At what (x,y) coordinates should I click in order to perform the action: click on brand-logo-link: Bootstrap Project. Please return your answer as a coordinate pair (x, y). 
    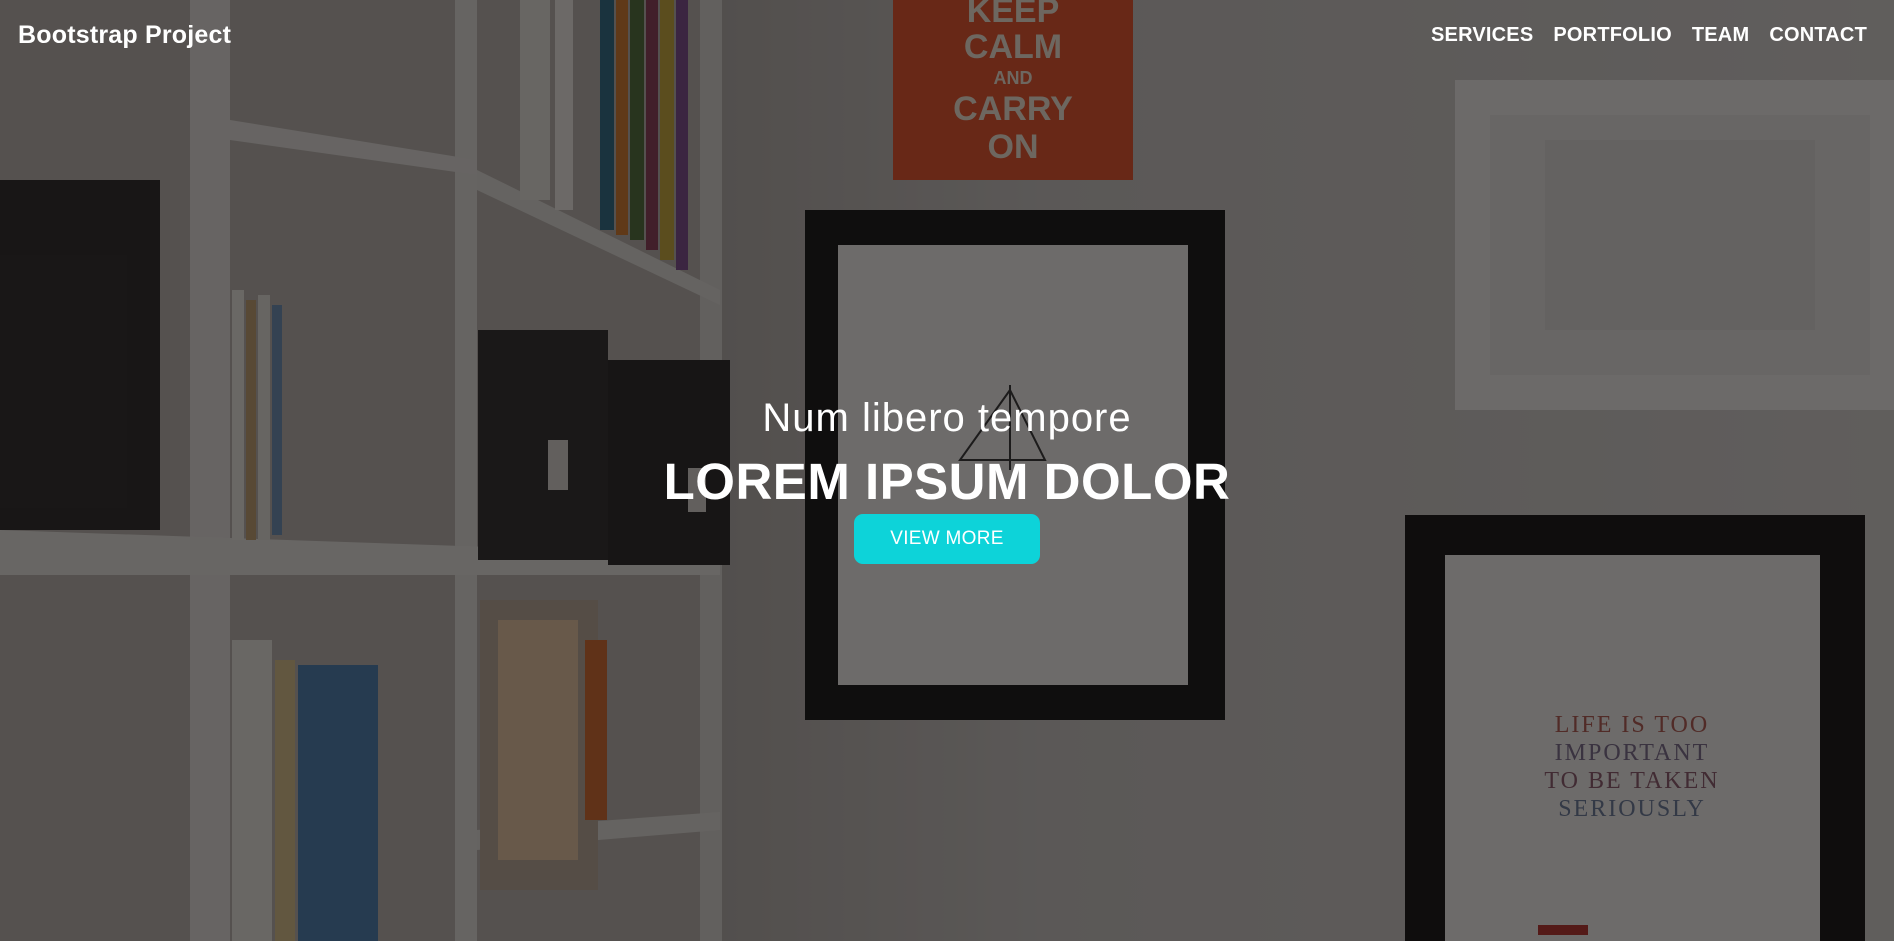
    Looking at the image, I should click on (124, 35).